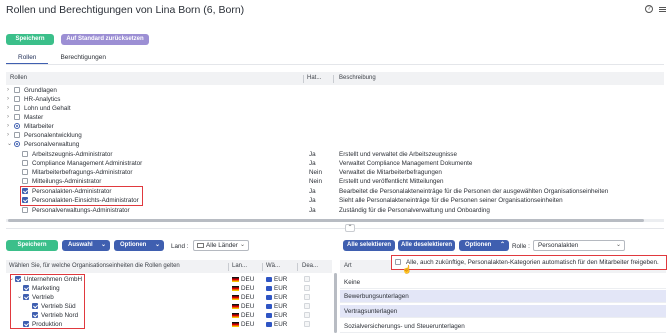  Describe the element at coordinates (139, 245) in the screenshot. I see `options-button: Optionen ⌄` at that location.